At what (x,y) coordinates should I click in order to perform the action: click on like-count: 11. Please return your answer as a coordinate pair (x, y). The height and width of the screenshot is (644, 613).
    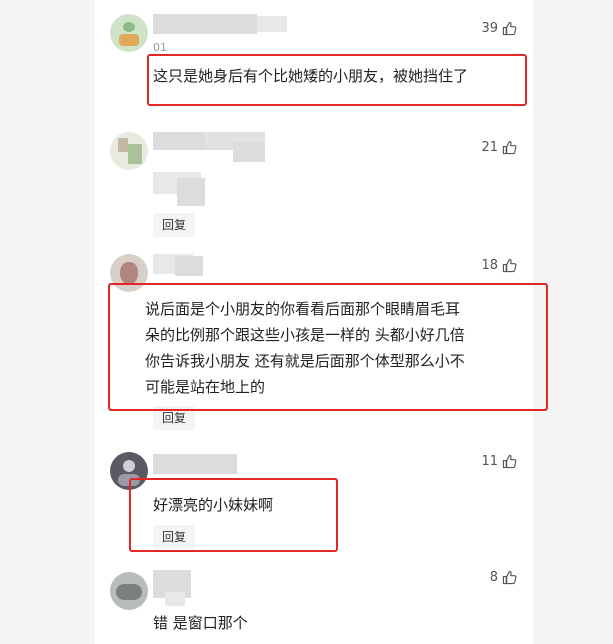
    Looking at the image, I should click on (489, 461).